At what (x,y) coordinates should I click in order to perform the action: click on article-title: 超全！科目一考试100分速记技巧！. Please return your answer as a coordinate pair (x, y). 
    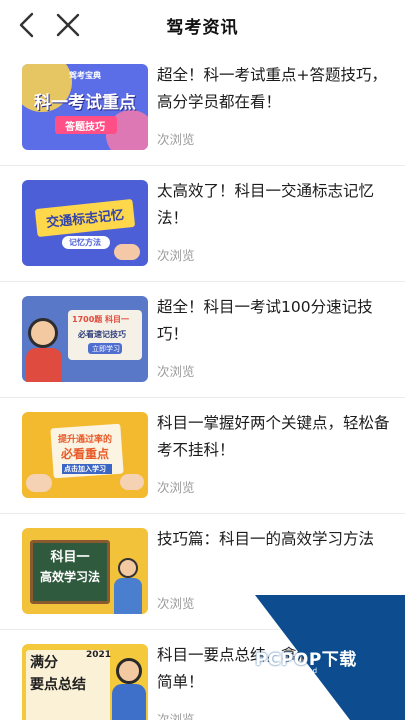
    Looking at the image, I should click on (265, 320).